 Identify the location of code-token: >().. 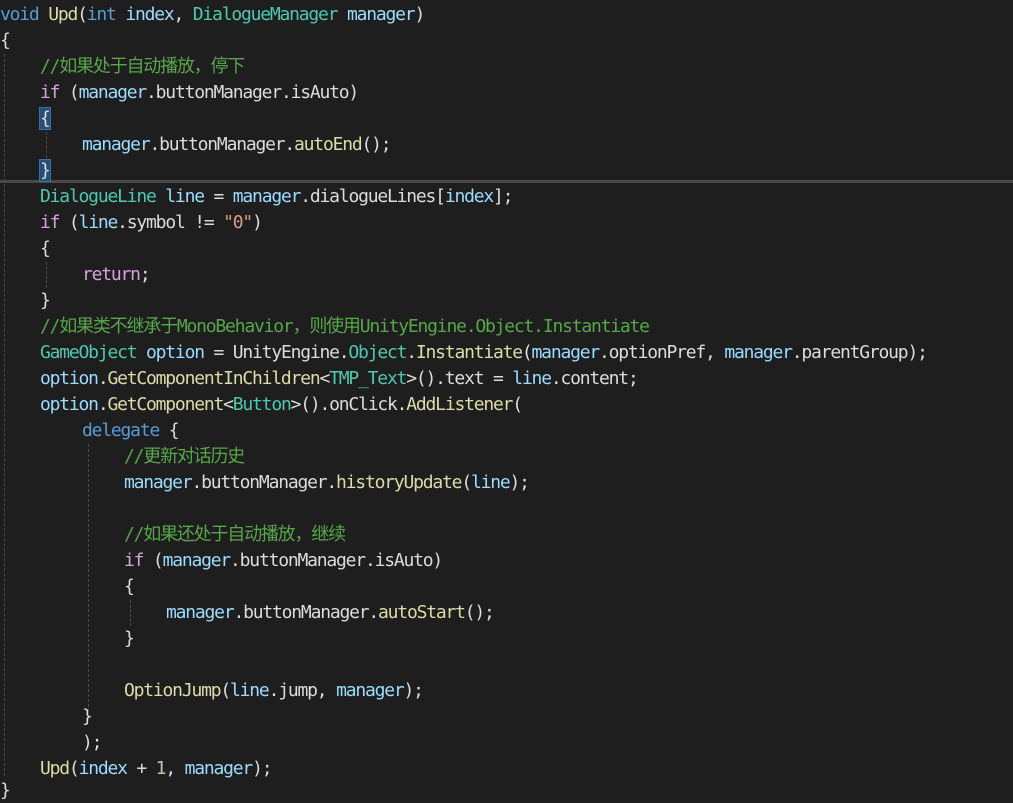
(426, 378).